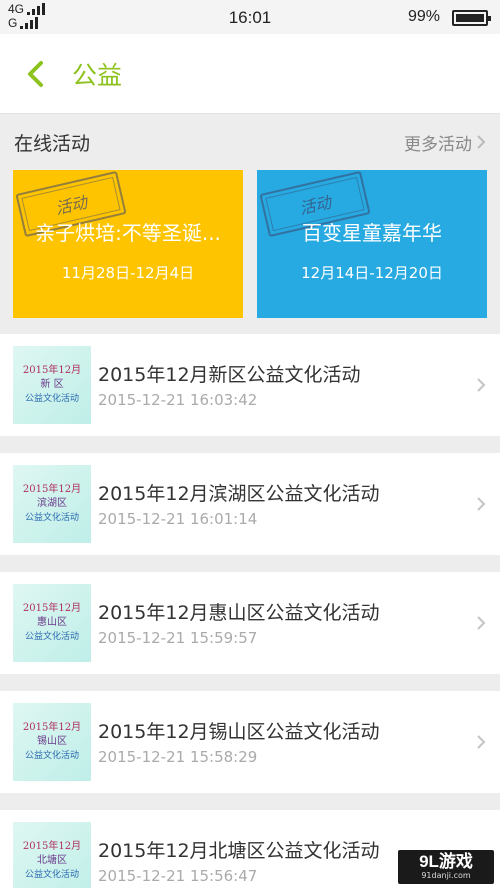  I want to click on site-watermark: 9L游戏 91danji.com, so click(446, 867).